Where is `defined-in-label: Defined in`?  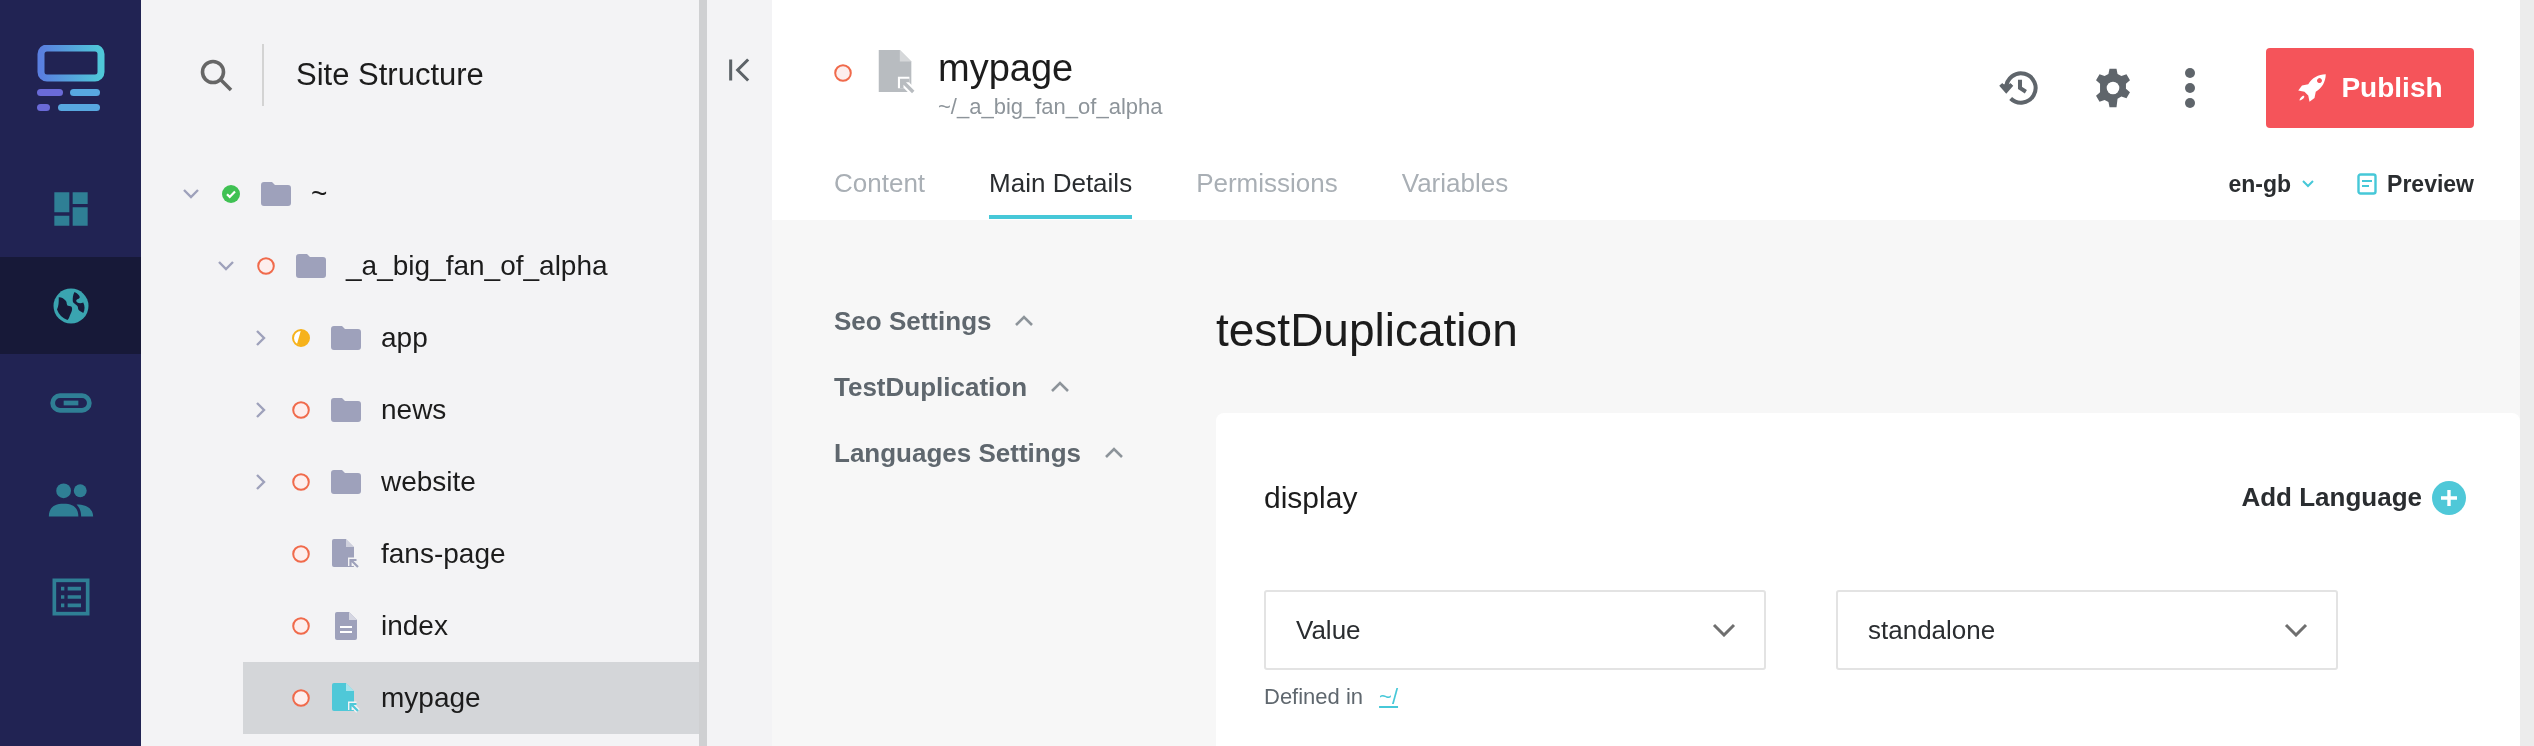
defined-in-label: Defined in is located at coordinates (1314, 697).